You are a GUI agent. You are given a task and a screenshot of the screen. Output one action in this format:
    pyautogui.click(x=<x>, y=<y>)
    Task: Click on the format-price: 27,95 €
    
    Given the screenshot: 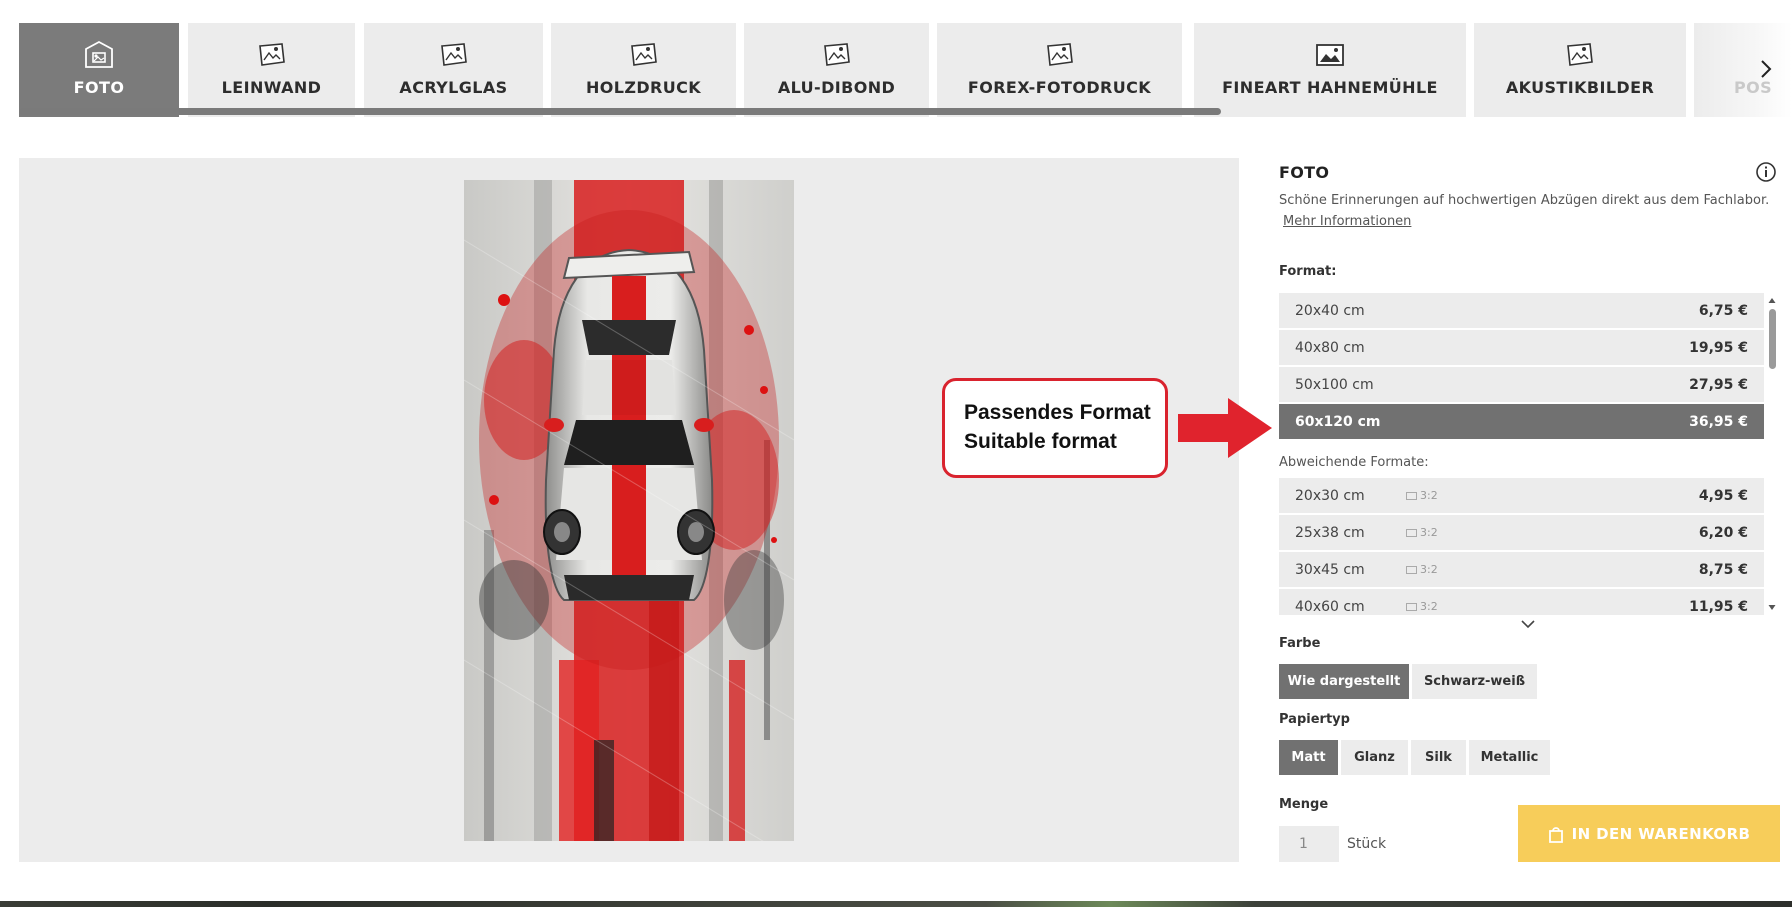 What is the action you would take?
    pyautogui.click(x=1718, y=384)
    